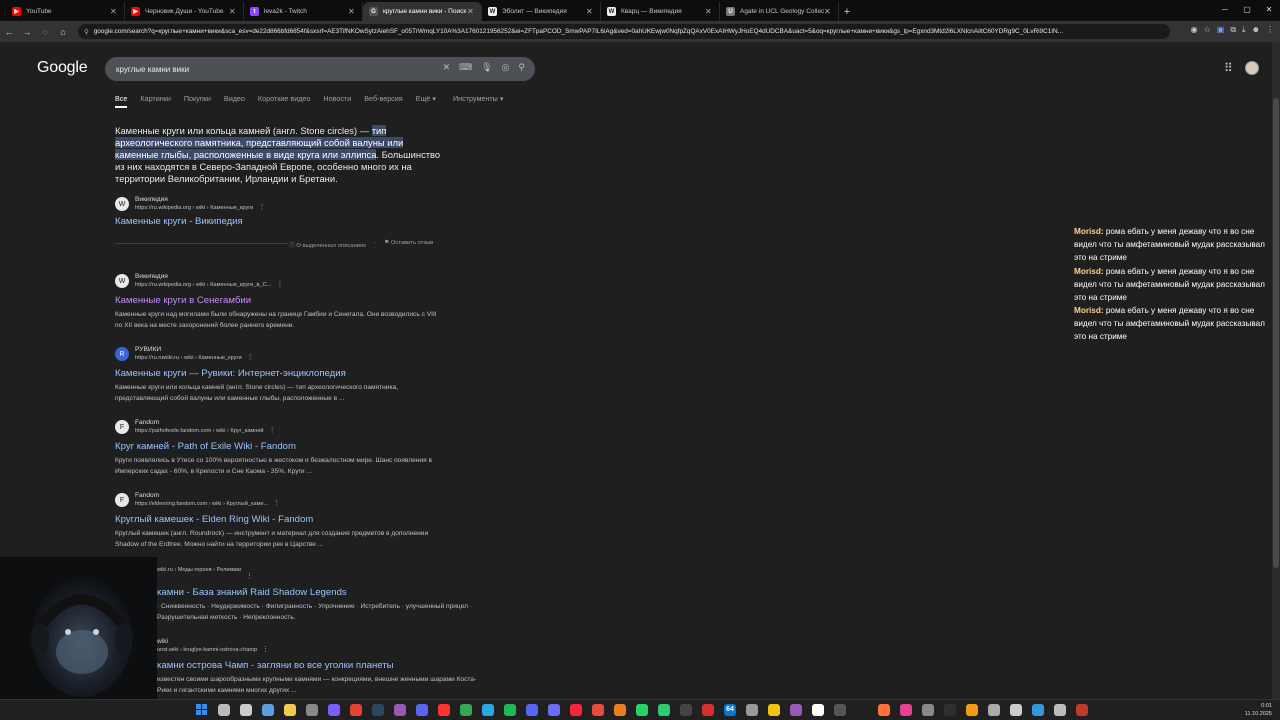 The image size is (1280, 720). Describe the element at coordinates (86, 32) in the screenshot. I see `site-info-icon: ⚲` at that location.